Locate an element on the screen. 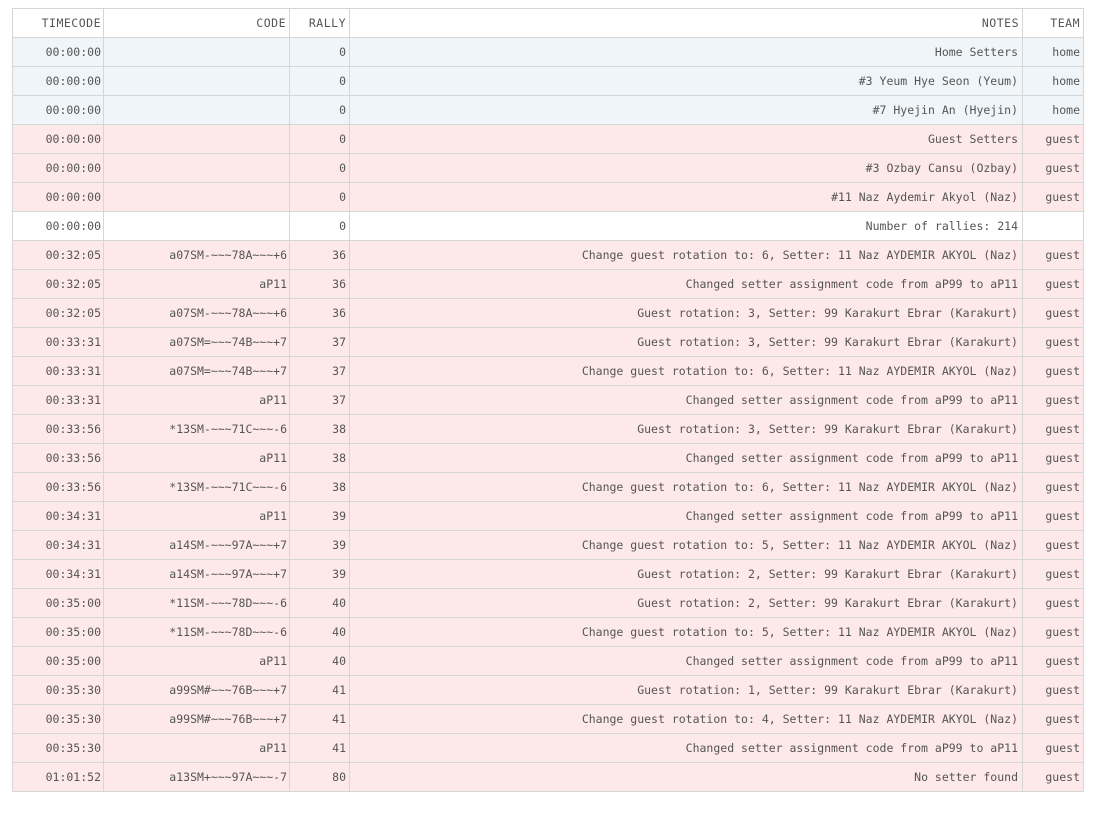 This screenshot has height=825, width=1098. table-row: 00:00:00 0 #7 Hyejin An (Hyejin) home is located at coordinates (548, 110).